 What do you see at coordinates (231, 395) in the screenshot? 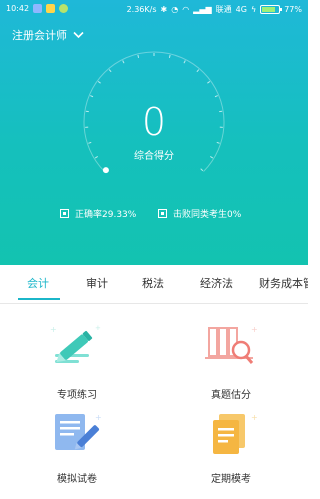
I see `feature-label: 真题估分` at bounding box center [231, 395].